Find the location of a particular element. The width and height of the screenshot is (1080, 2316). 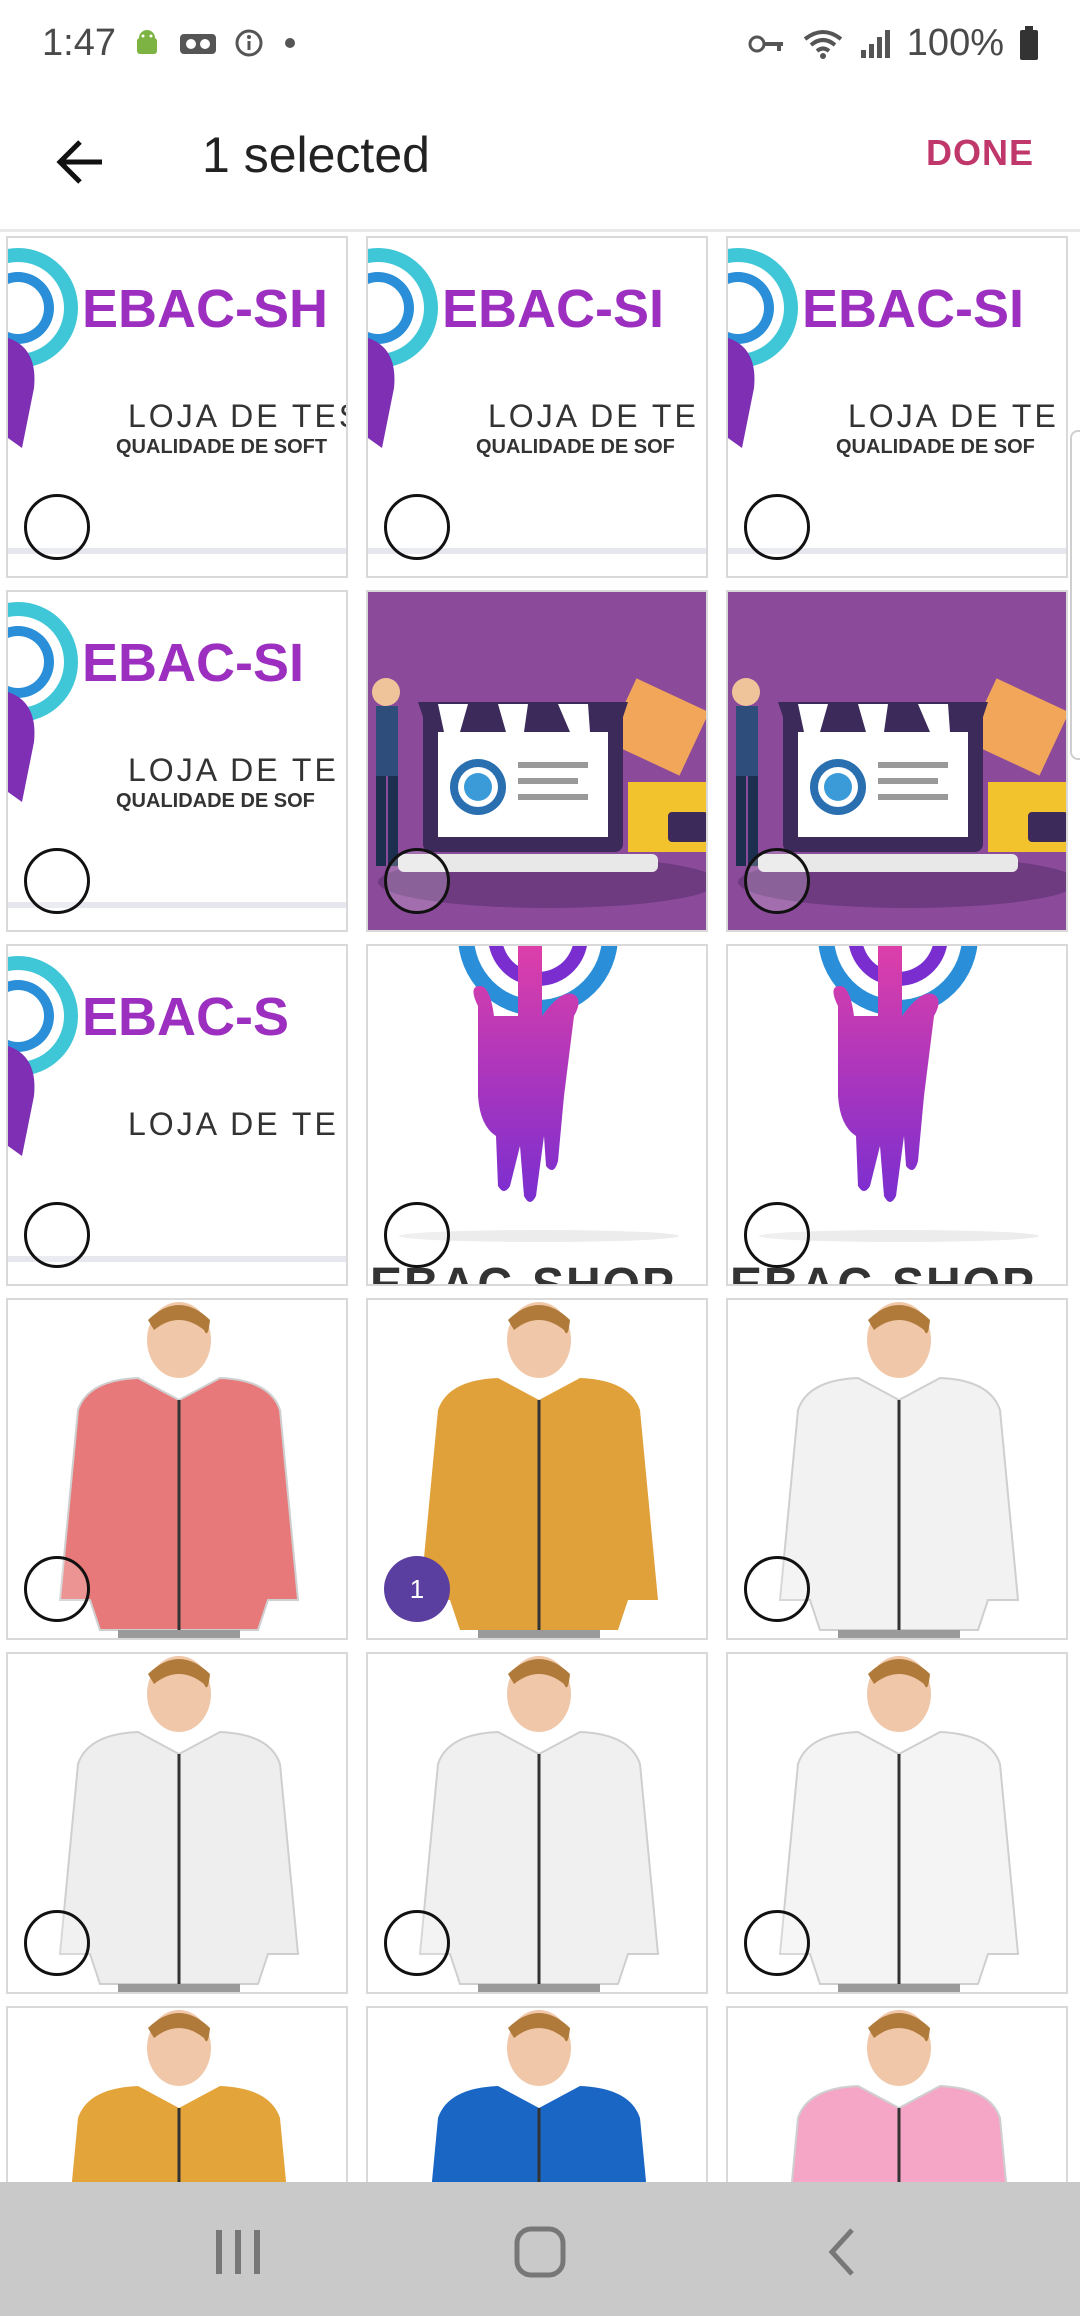

logo-text: EBAC-SH is located at coordinates (205, 309).